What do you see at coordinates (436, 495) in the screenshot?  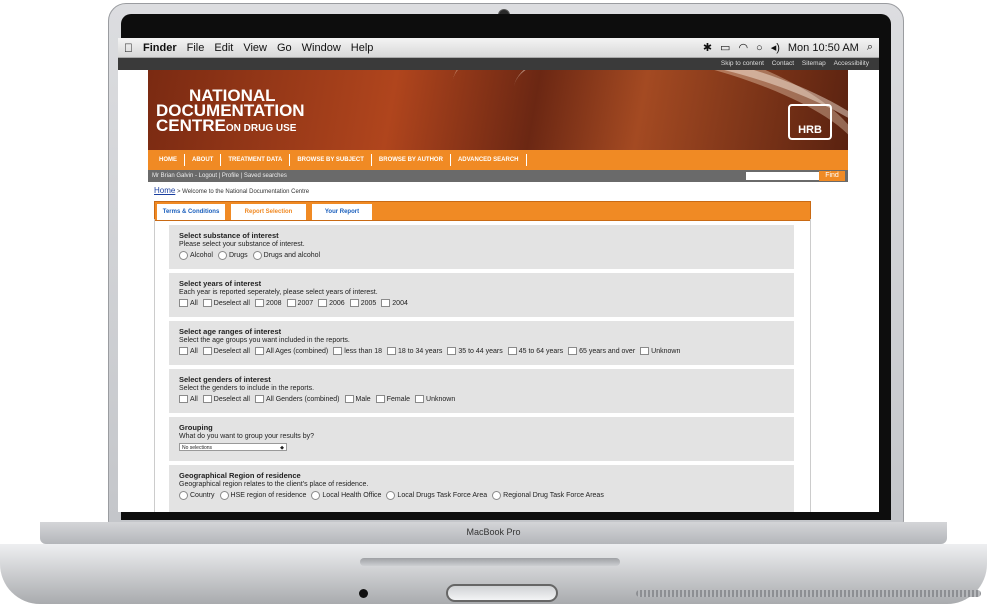 I see `radio-local-drugs-task-force: Local Drugs Task Force Area` at bounding box center [436, 495].